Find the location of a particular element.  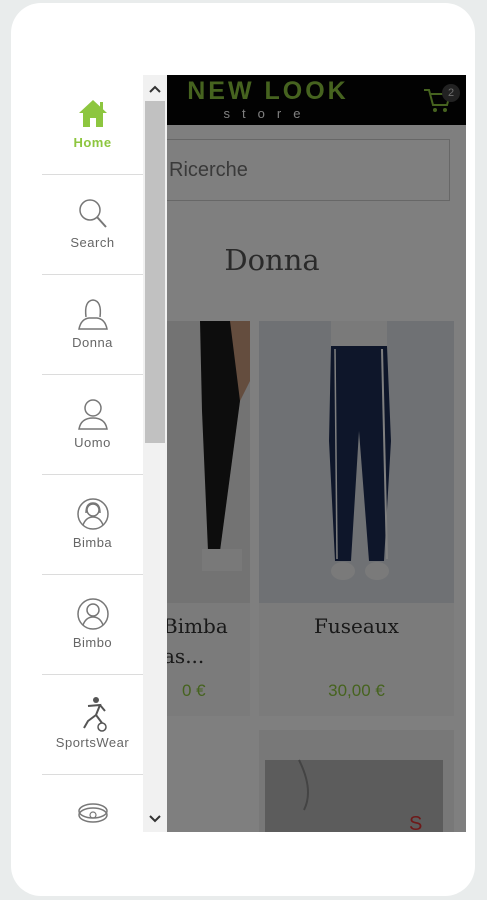

menu-item-bimbo: Bimbo is located at coordinates (92, 625).